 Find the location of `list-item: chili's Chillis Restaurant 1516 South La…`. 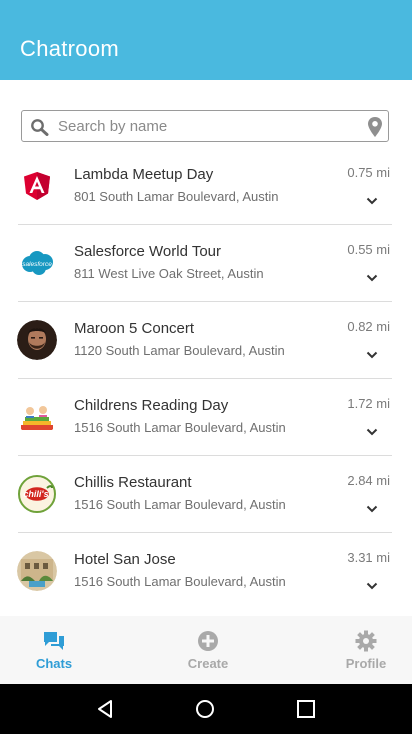

list-item: chili's Chillis Restaurant 1516 South La… is located at coordinates (206, 494).